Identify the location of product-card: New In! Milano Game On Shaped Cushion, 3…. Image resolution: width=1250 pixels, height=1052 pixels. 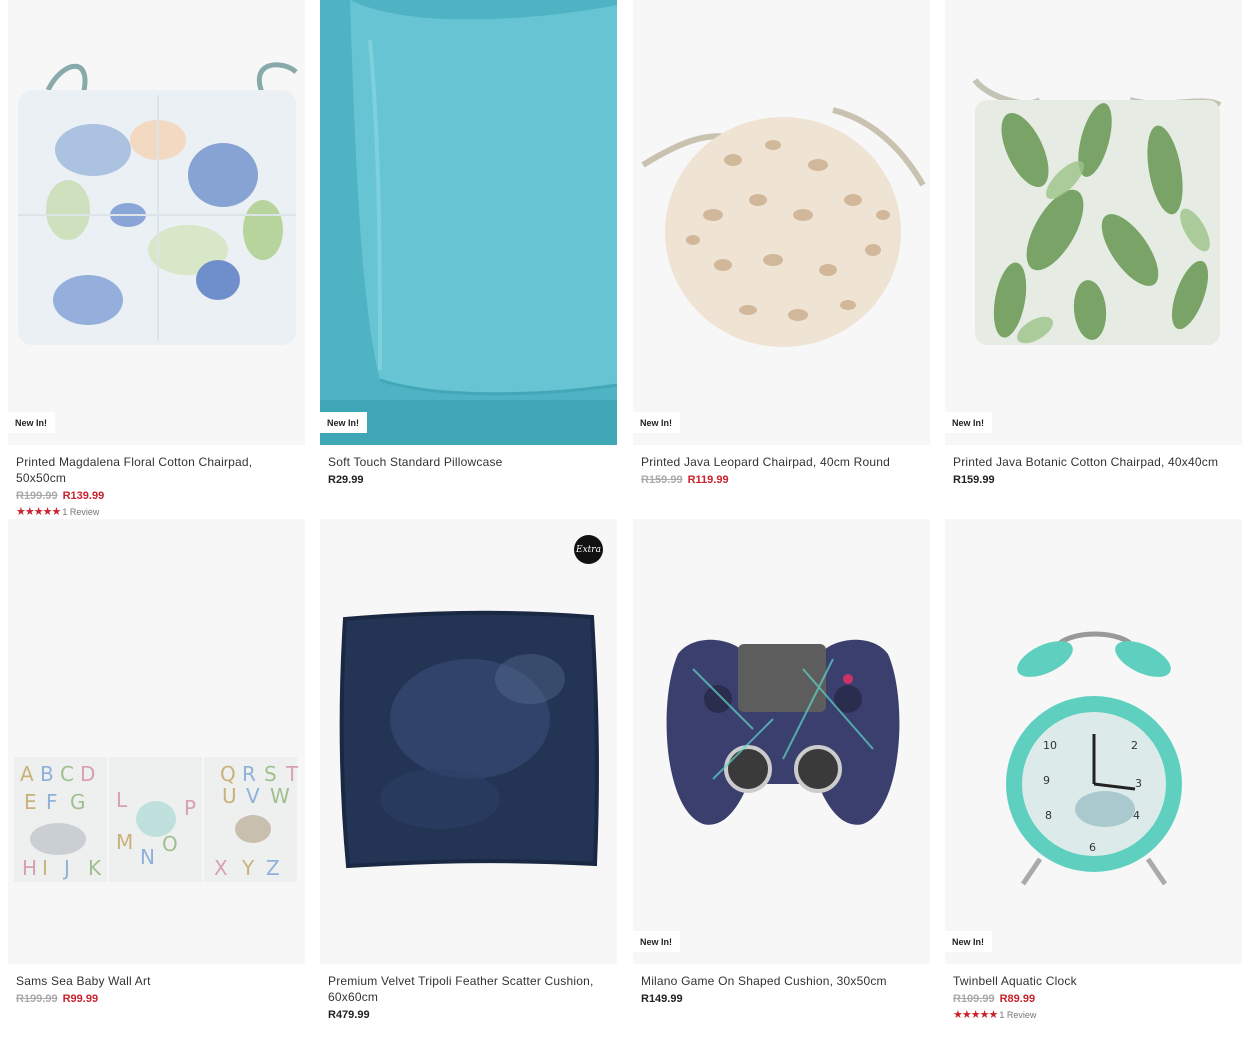
(781, 762).